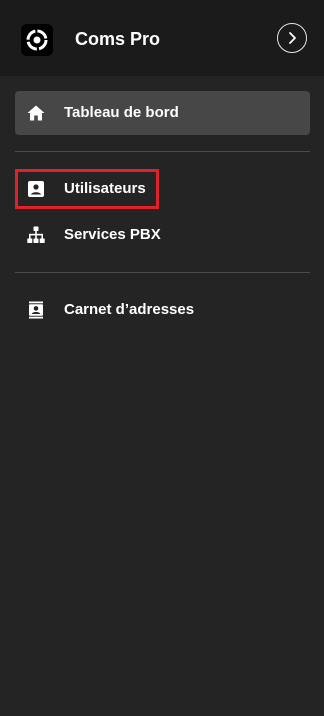 This screenshot has width=324, height=716. Describe the element at coordinates (162, 38) in the screenshot. I see `sidebar-header: Coms Pro` at that location.